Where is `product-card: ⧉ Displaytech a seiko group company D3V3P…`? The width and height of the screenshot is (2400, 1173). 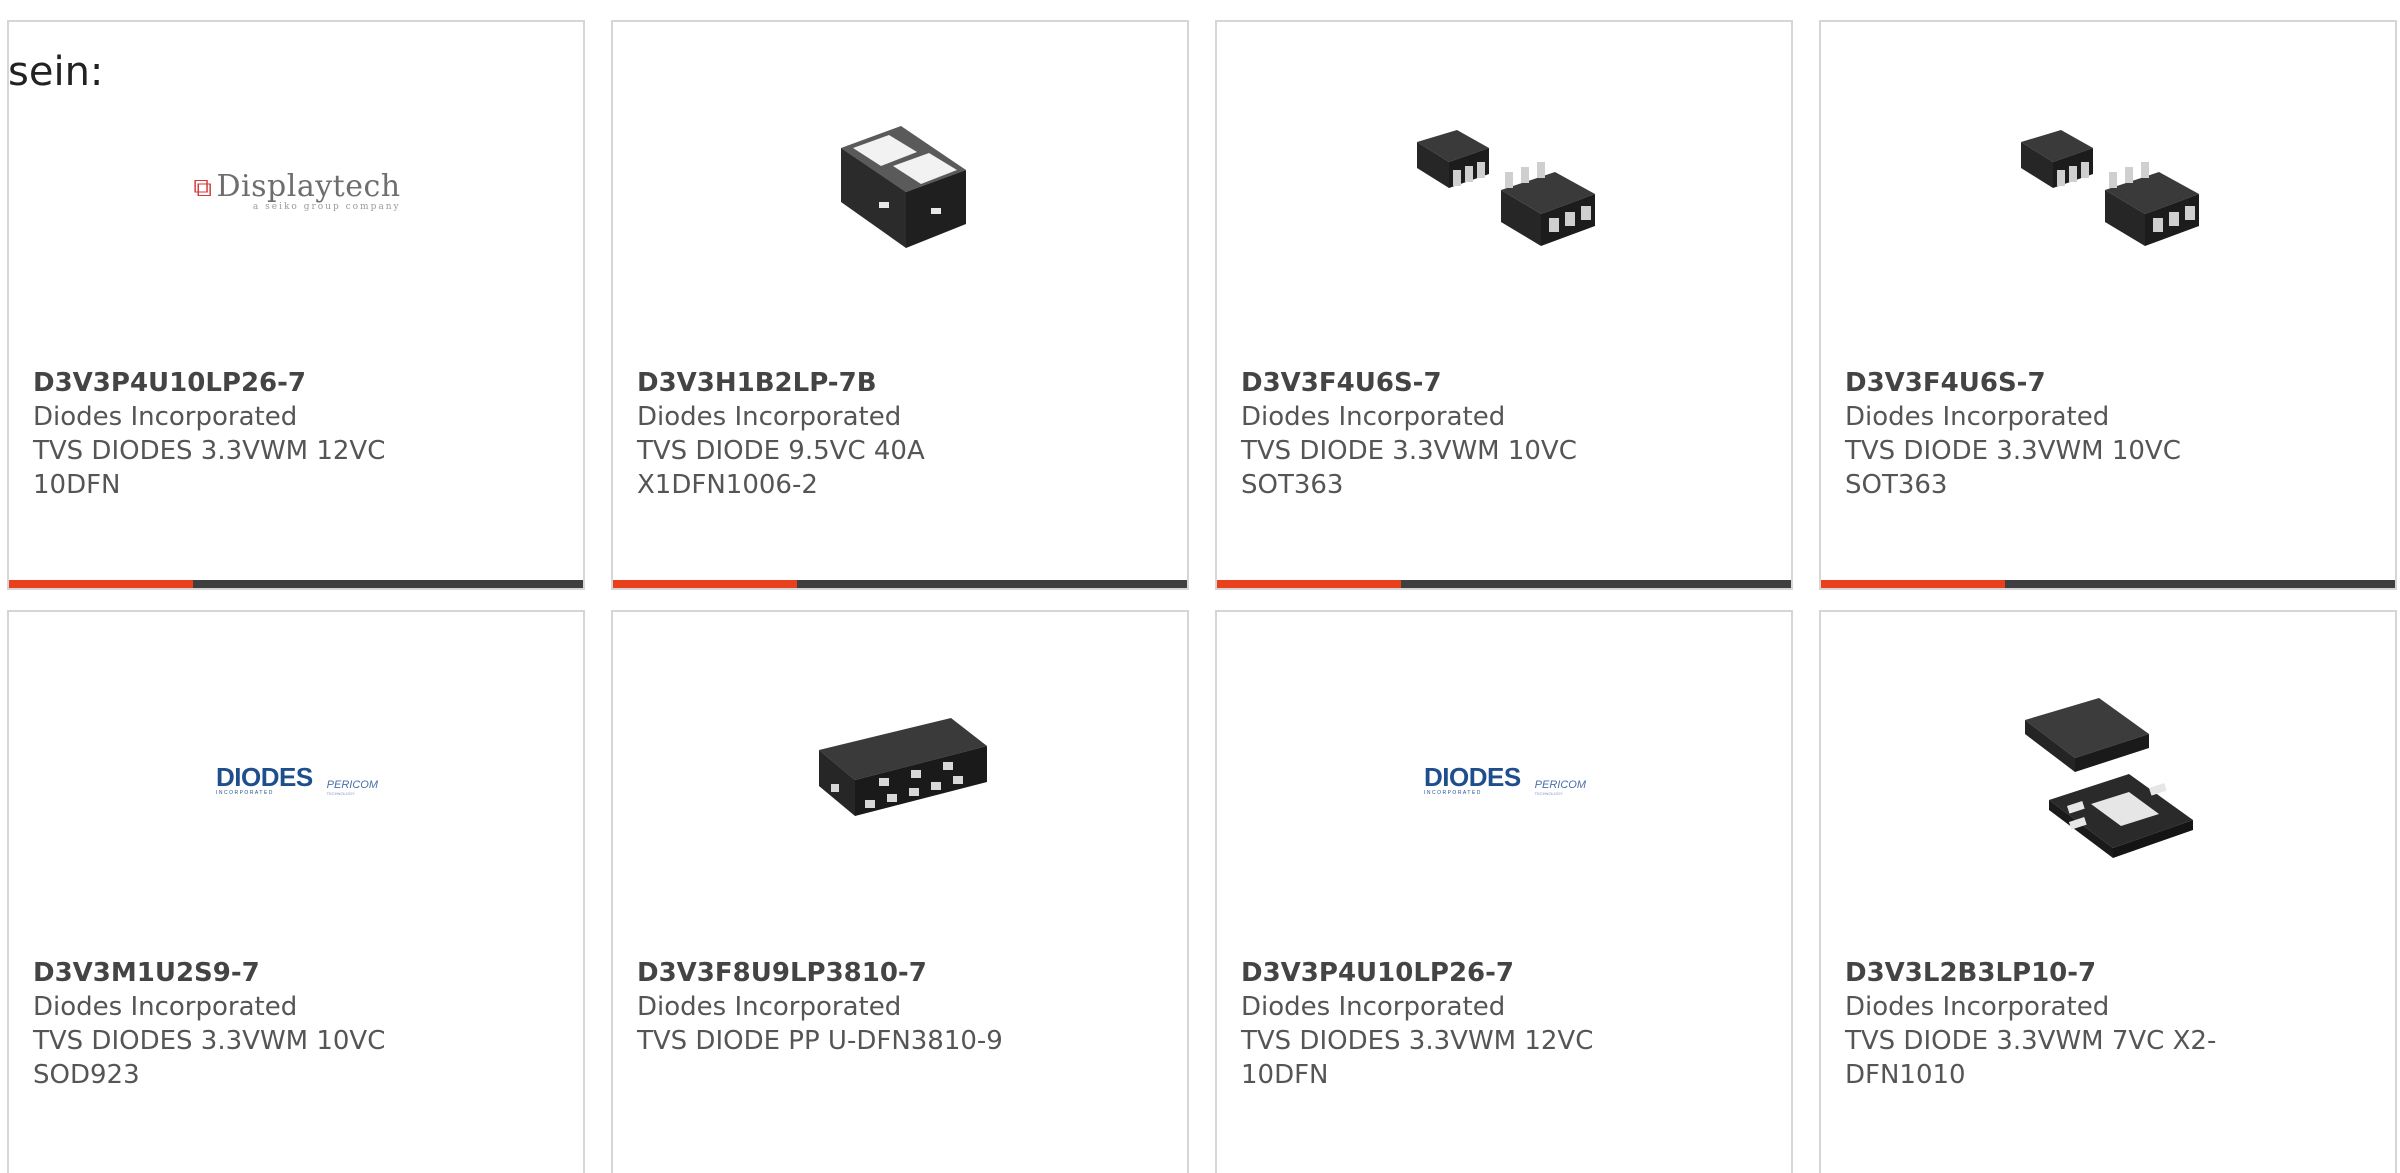 product-card: ⧉ Displaytech a seiko group company D3V3P… is located at coordinates (296, 305).